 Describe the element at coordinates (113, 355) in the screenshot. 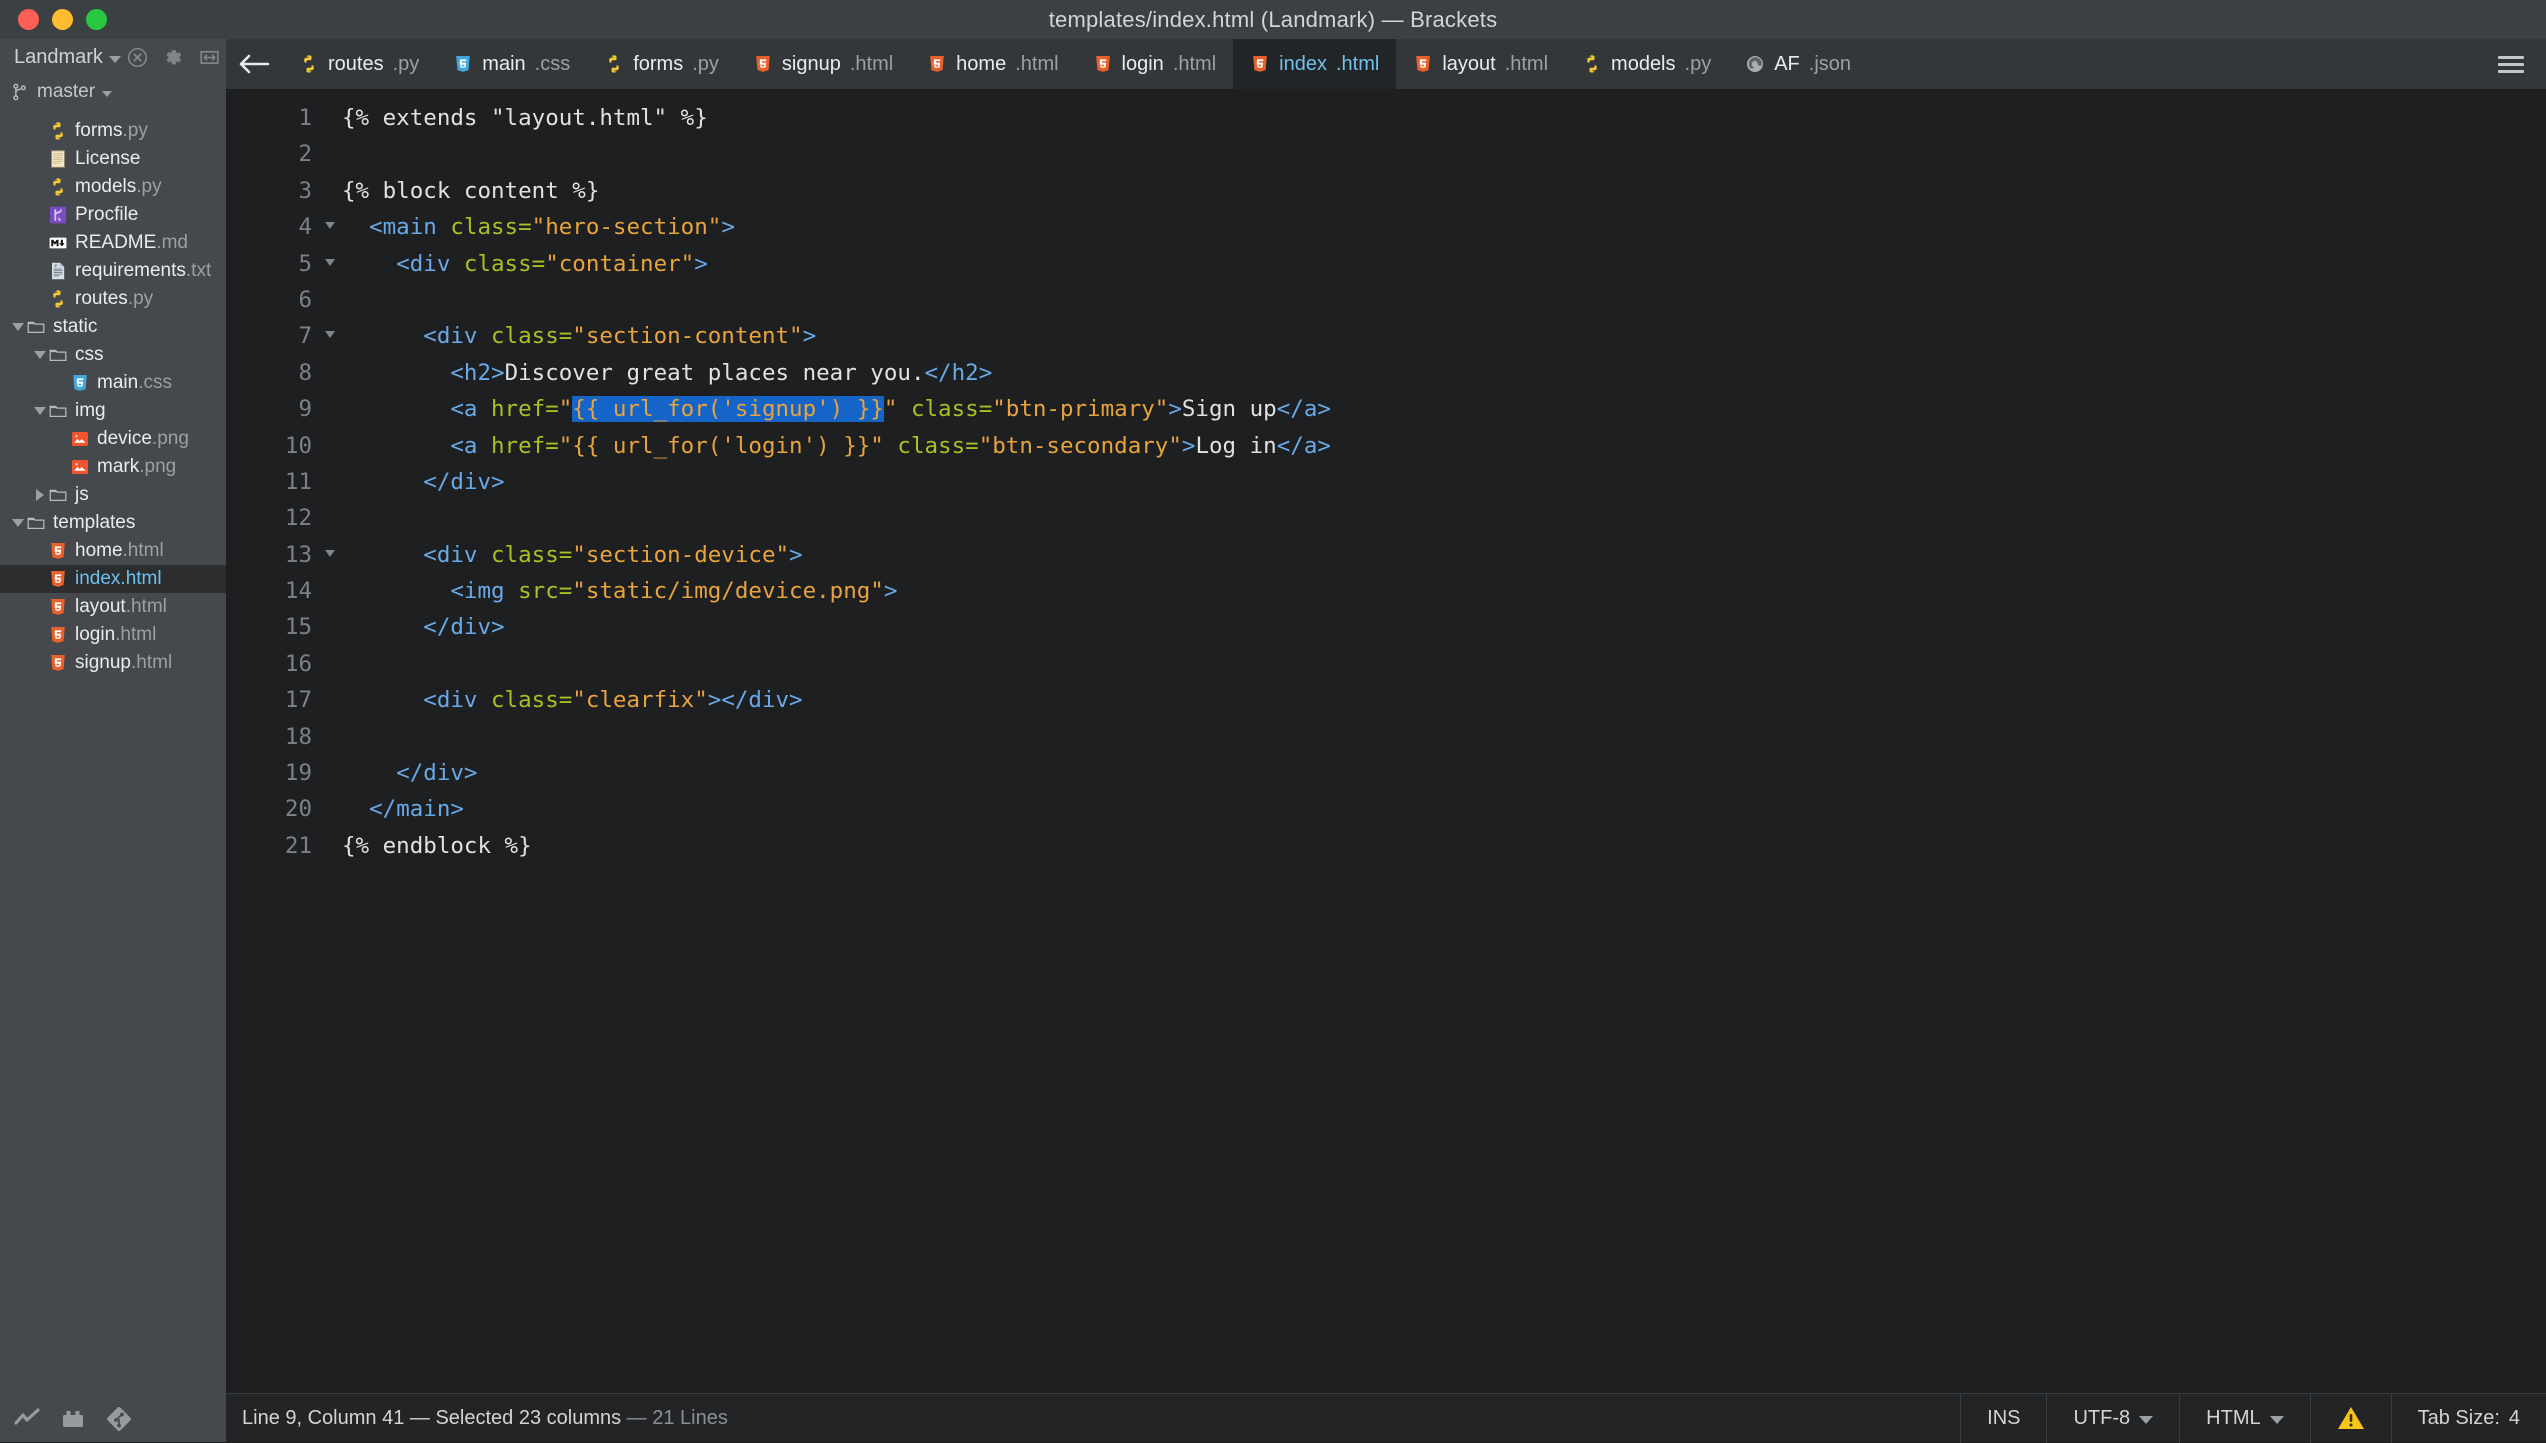

I see `tree-folder-css: css` at that location.